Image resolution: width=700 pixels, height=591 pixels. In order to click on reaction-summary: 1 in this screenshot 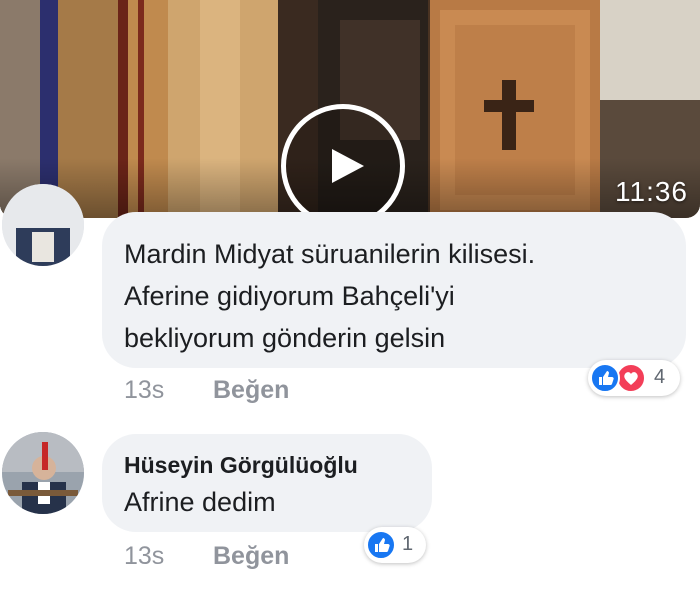, I will do `click(395, 545)`.